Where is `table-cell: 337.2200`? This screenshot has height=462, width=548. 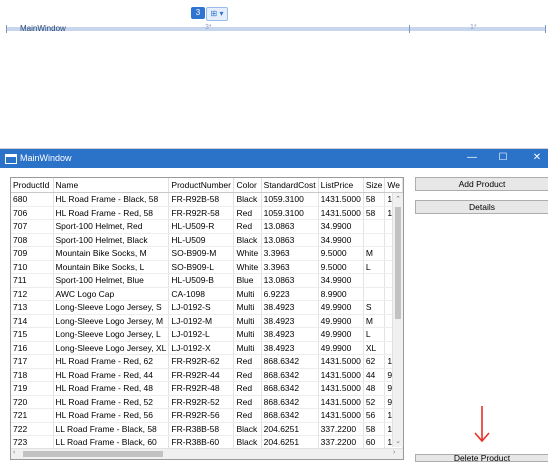
table-cell: 337.2200 is located at coordinates (341, 429).